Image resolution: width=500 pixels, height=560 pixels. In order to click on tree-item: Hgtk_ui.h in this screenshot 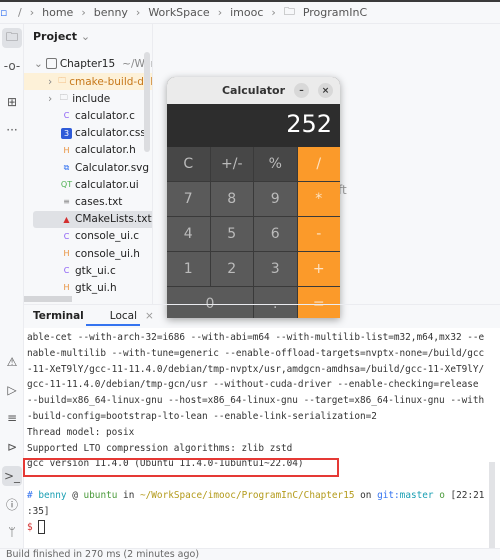, I will do `click(88, 287)`.